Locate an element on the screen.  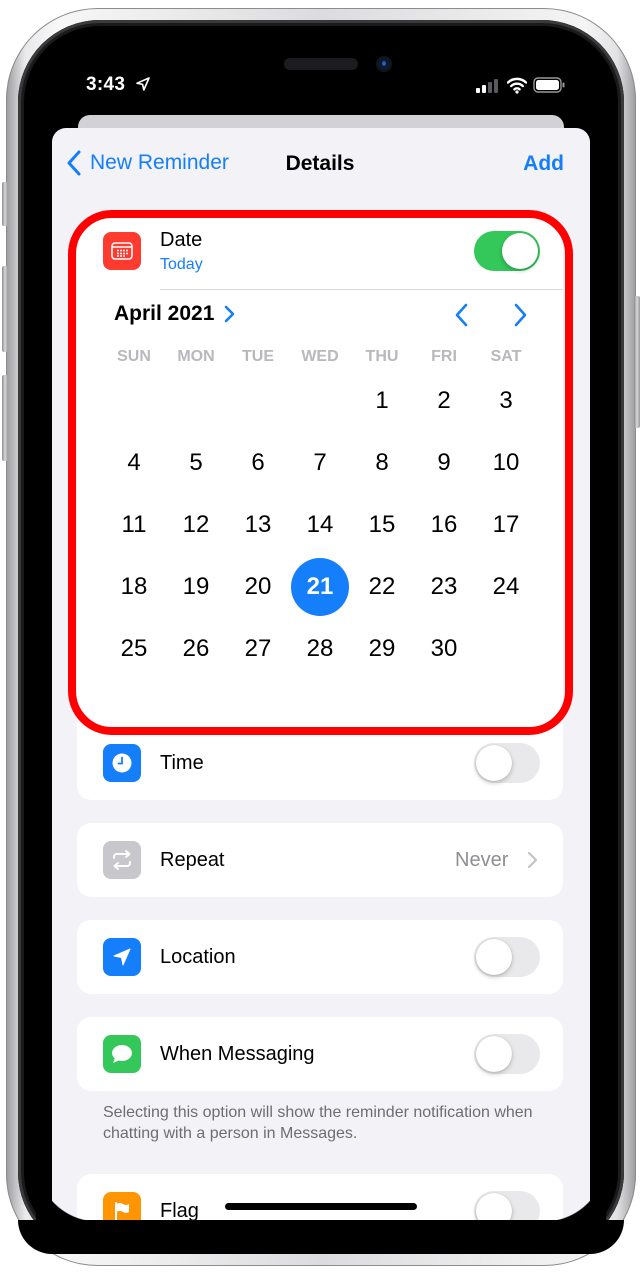
calendar-day-number: 14 is located at coordinates (320, 524).